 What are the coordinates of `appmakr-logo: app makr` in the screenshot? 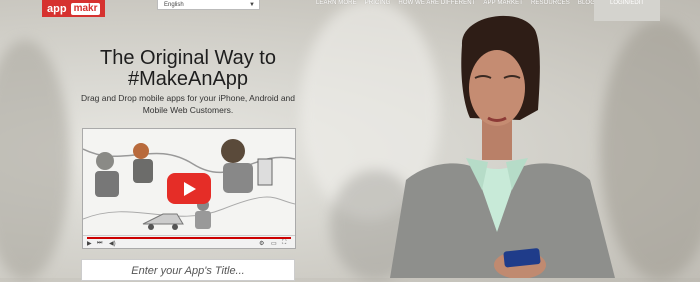 It's located at (74, 8).